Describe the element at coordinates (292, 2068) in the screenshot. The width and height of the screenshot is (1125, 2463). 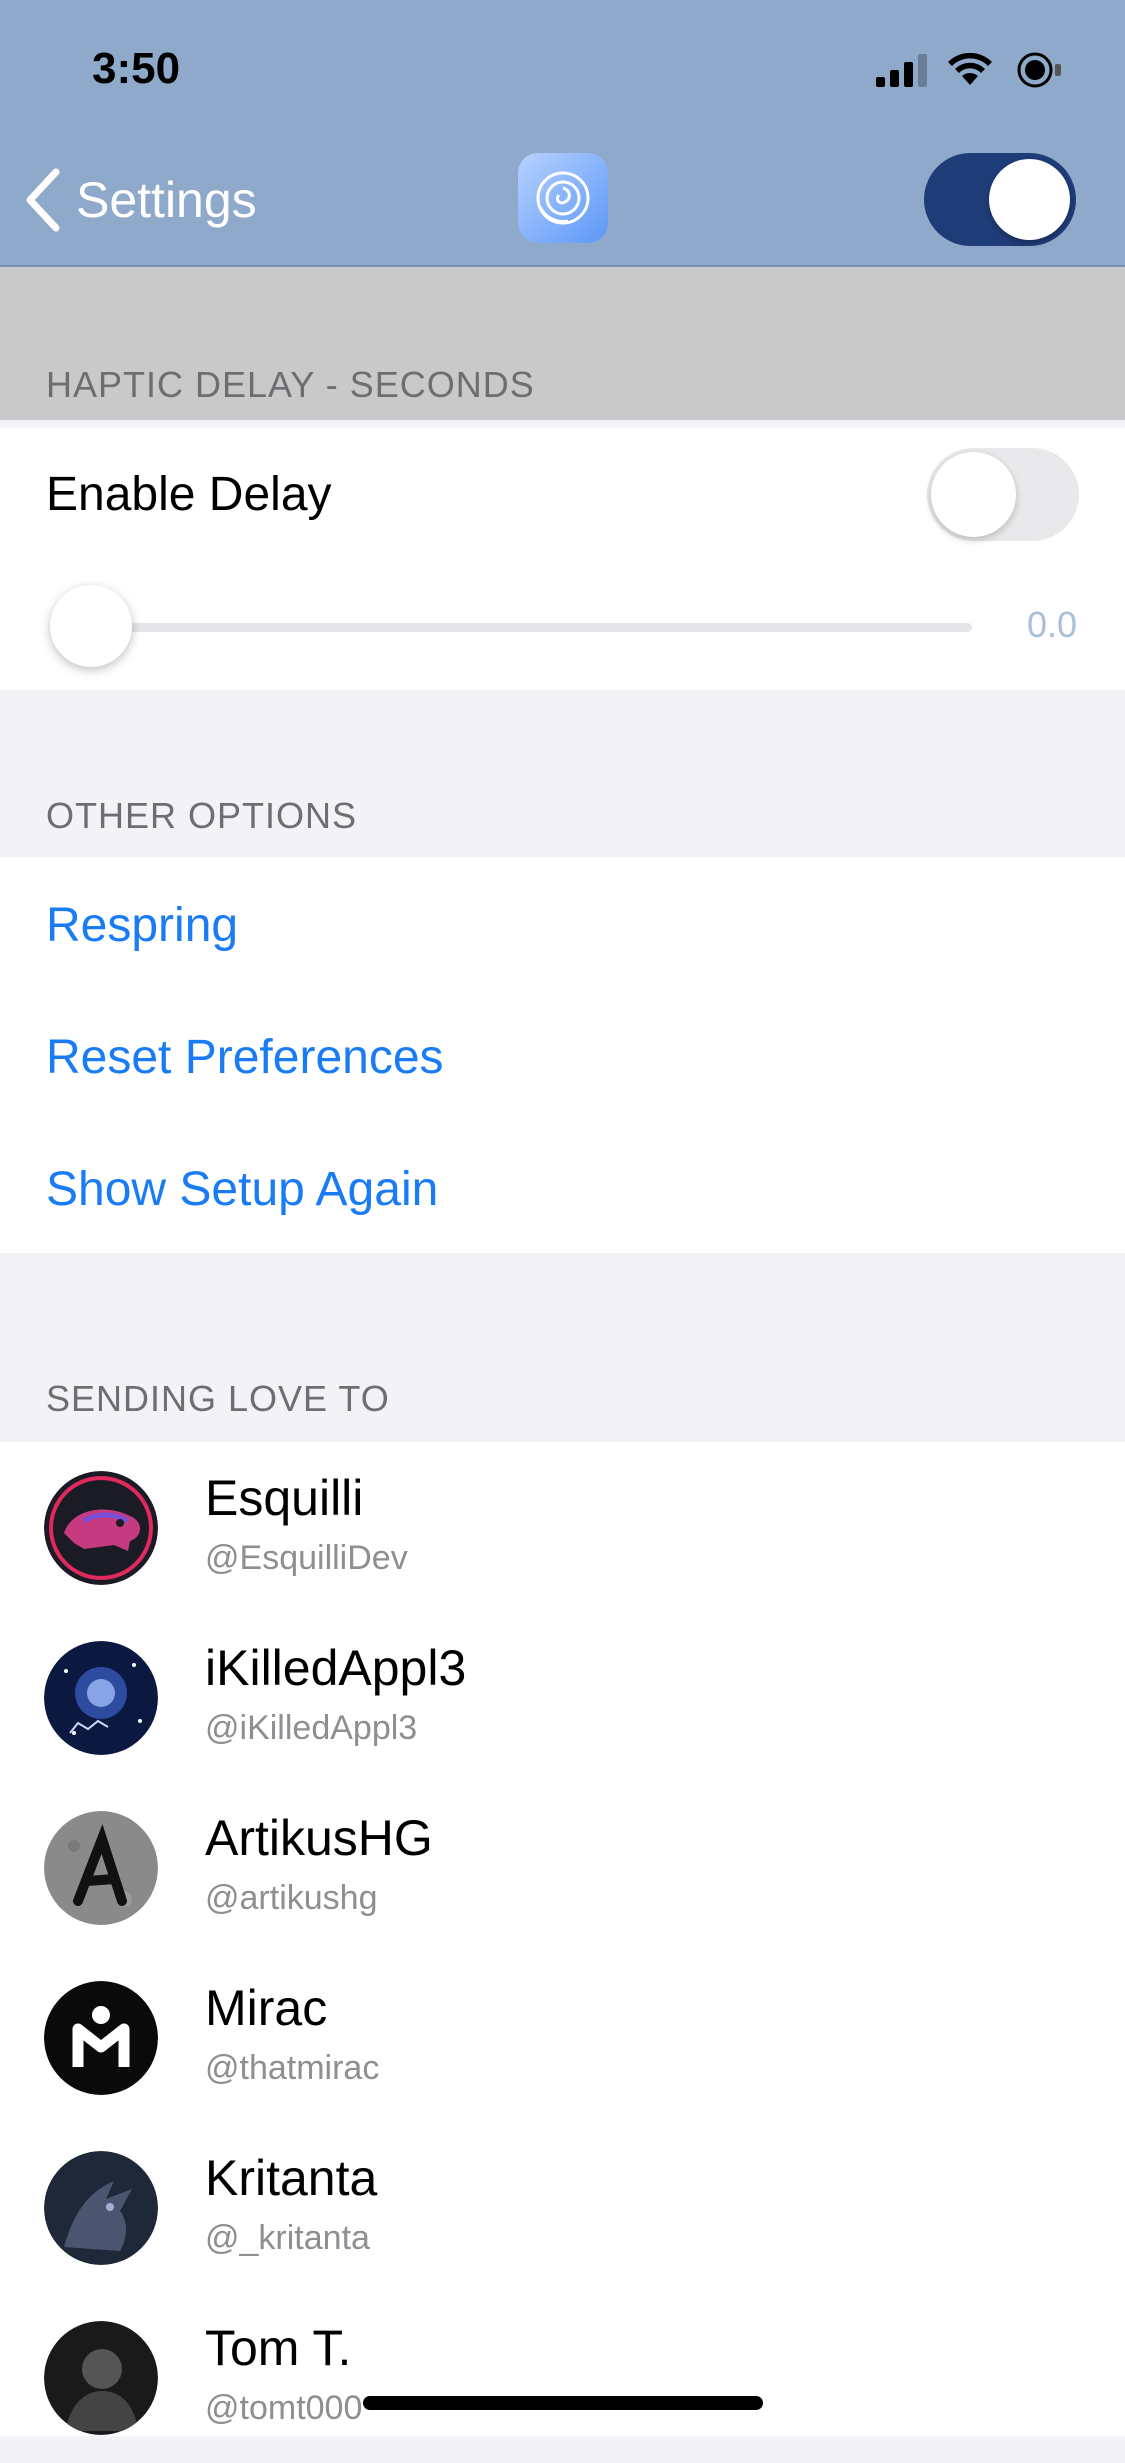
I see `credit-handle: @thatmirac` at that location.